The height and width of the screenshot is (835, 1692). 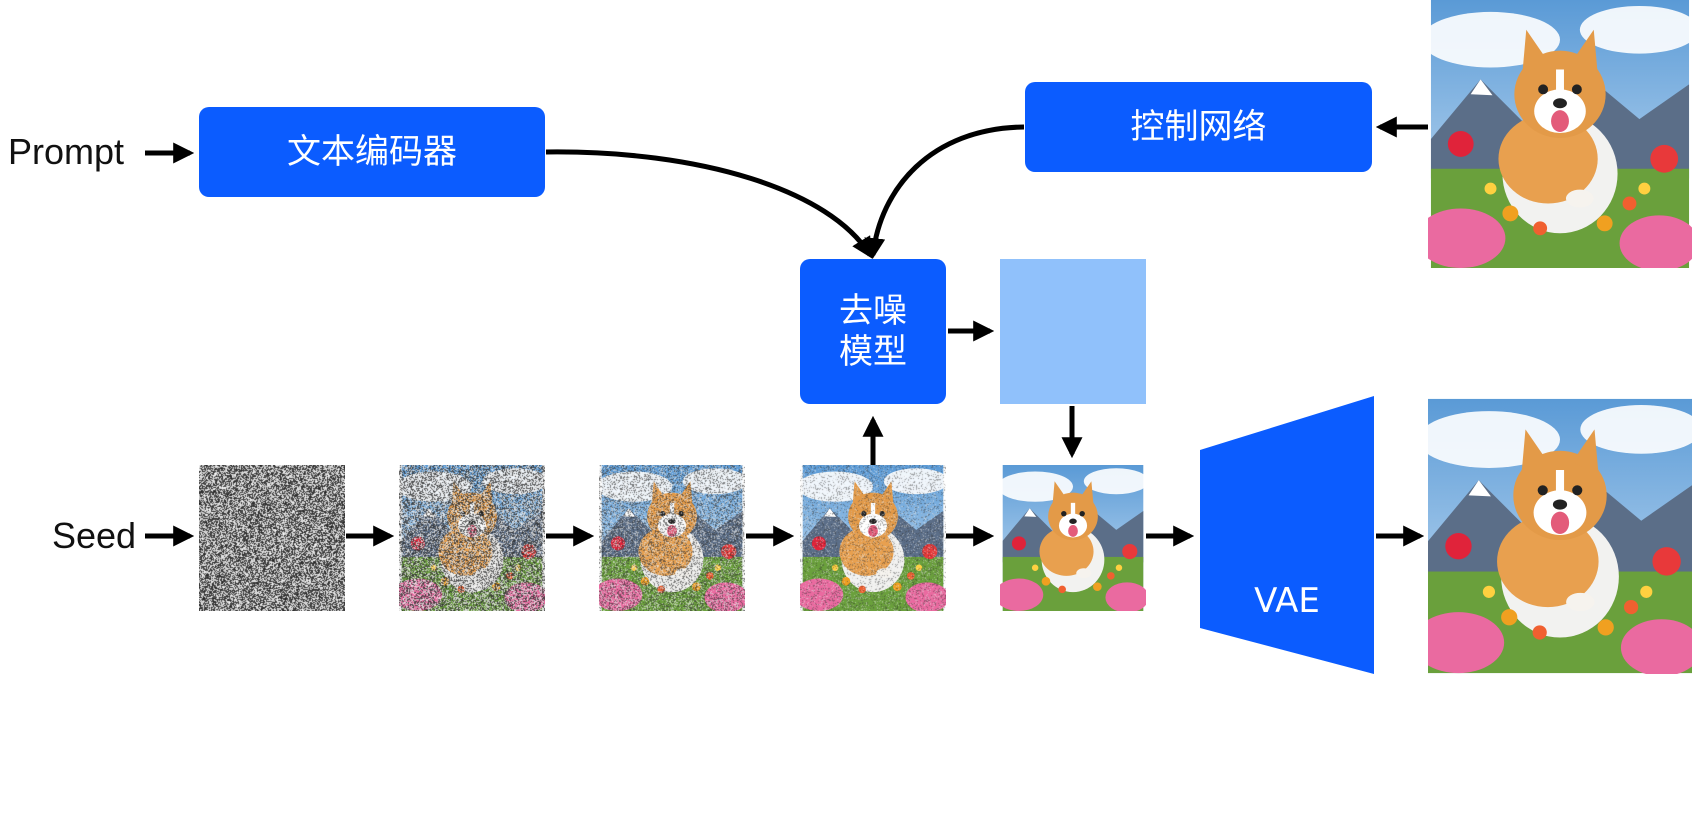 I want to click on denoise-step-2-image, so click(x=472, y=538).